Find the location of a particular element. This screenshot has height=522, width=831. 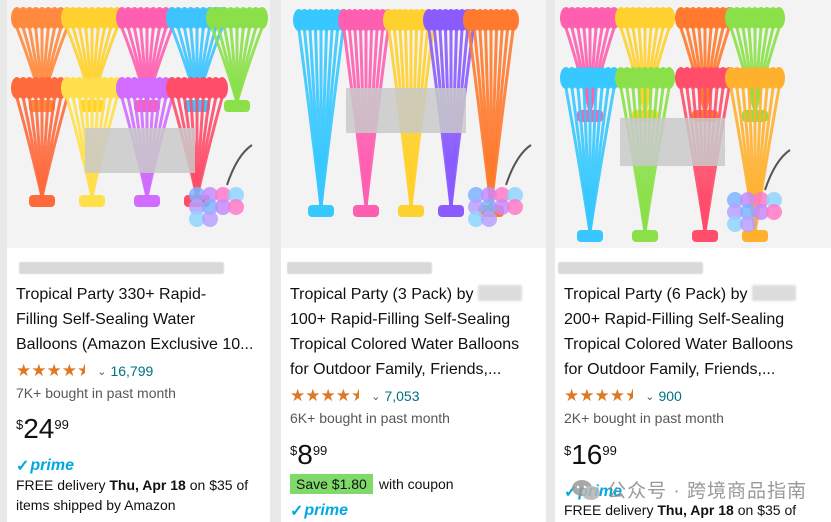

rating-count: 900 is located at coordinates (669, 396).